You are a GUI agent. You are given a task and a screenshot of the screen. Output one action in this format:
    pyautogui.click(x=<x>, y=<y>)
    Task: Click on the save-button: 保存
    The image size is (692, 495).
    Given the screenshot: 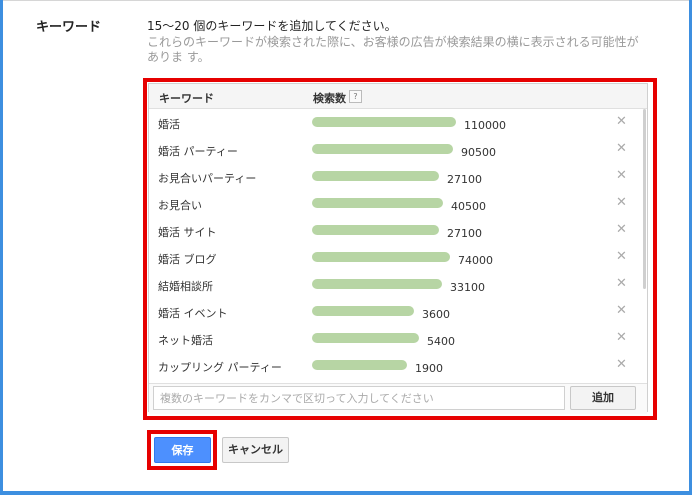 What is the action you would take?
    pyautogui.click(x=182, y=450)
    